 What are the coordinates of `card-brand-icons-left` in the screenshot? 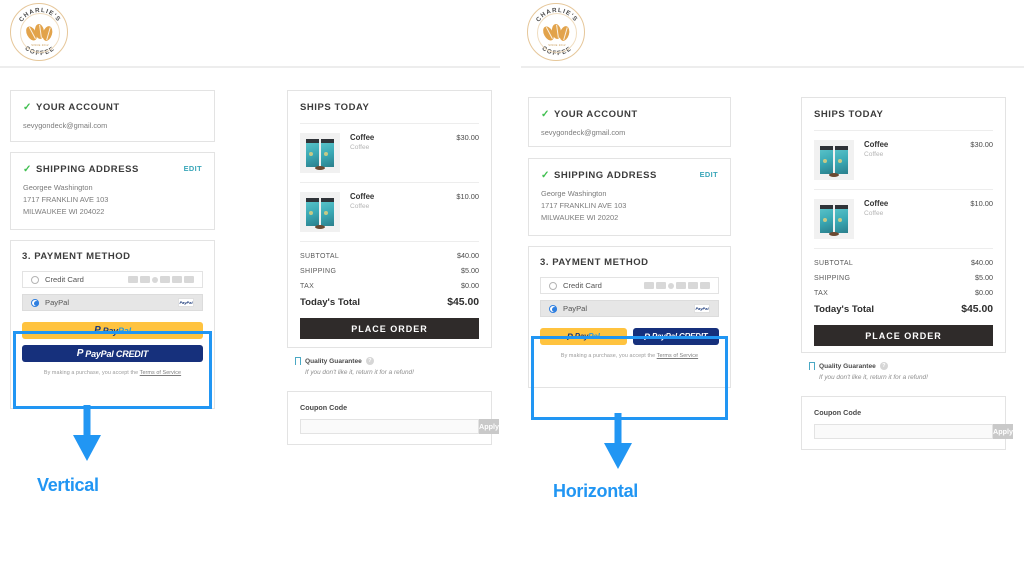 It's located at (161, 279).